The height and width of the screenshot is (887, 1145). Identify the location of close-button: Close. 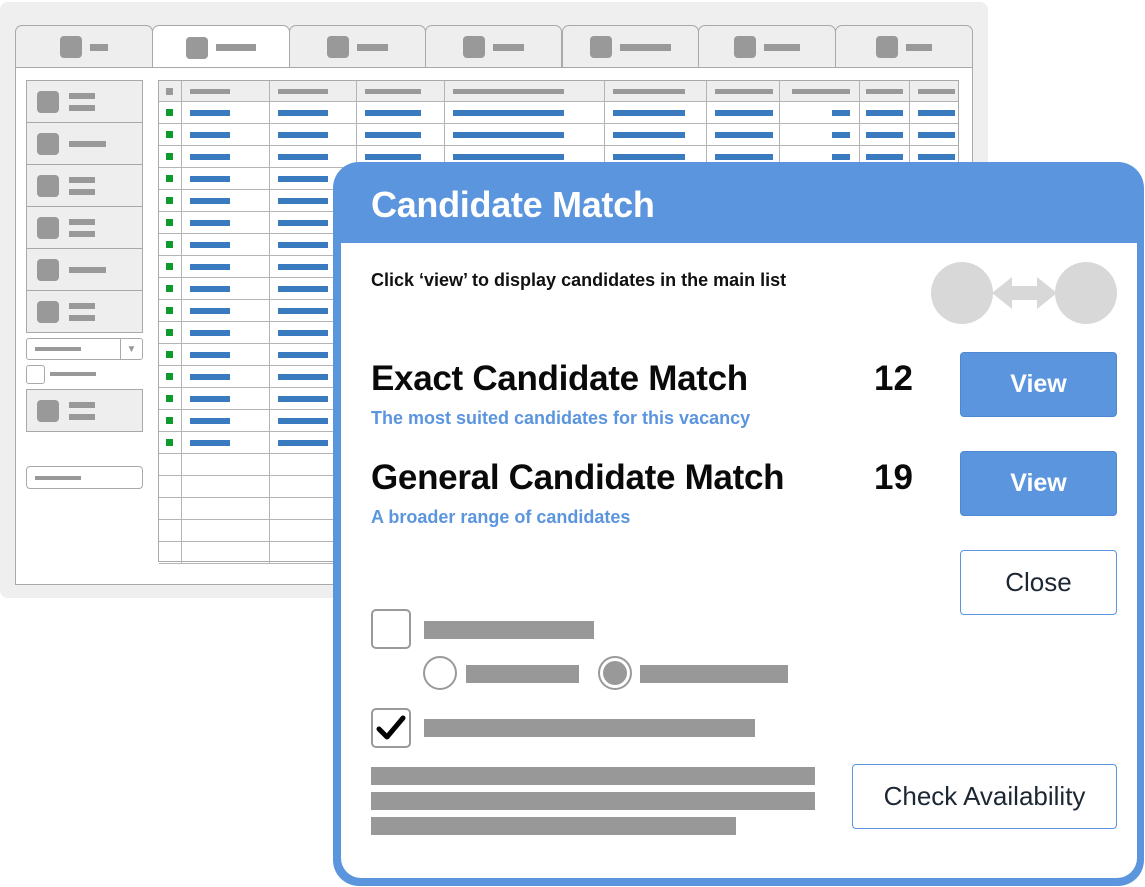
(1038, 582).